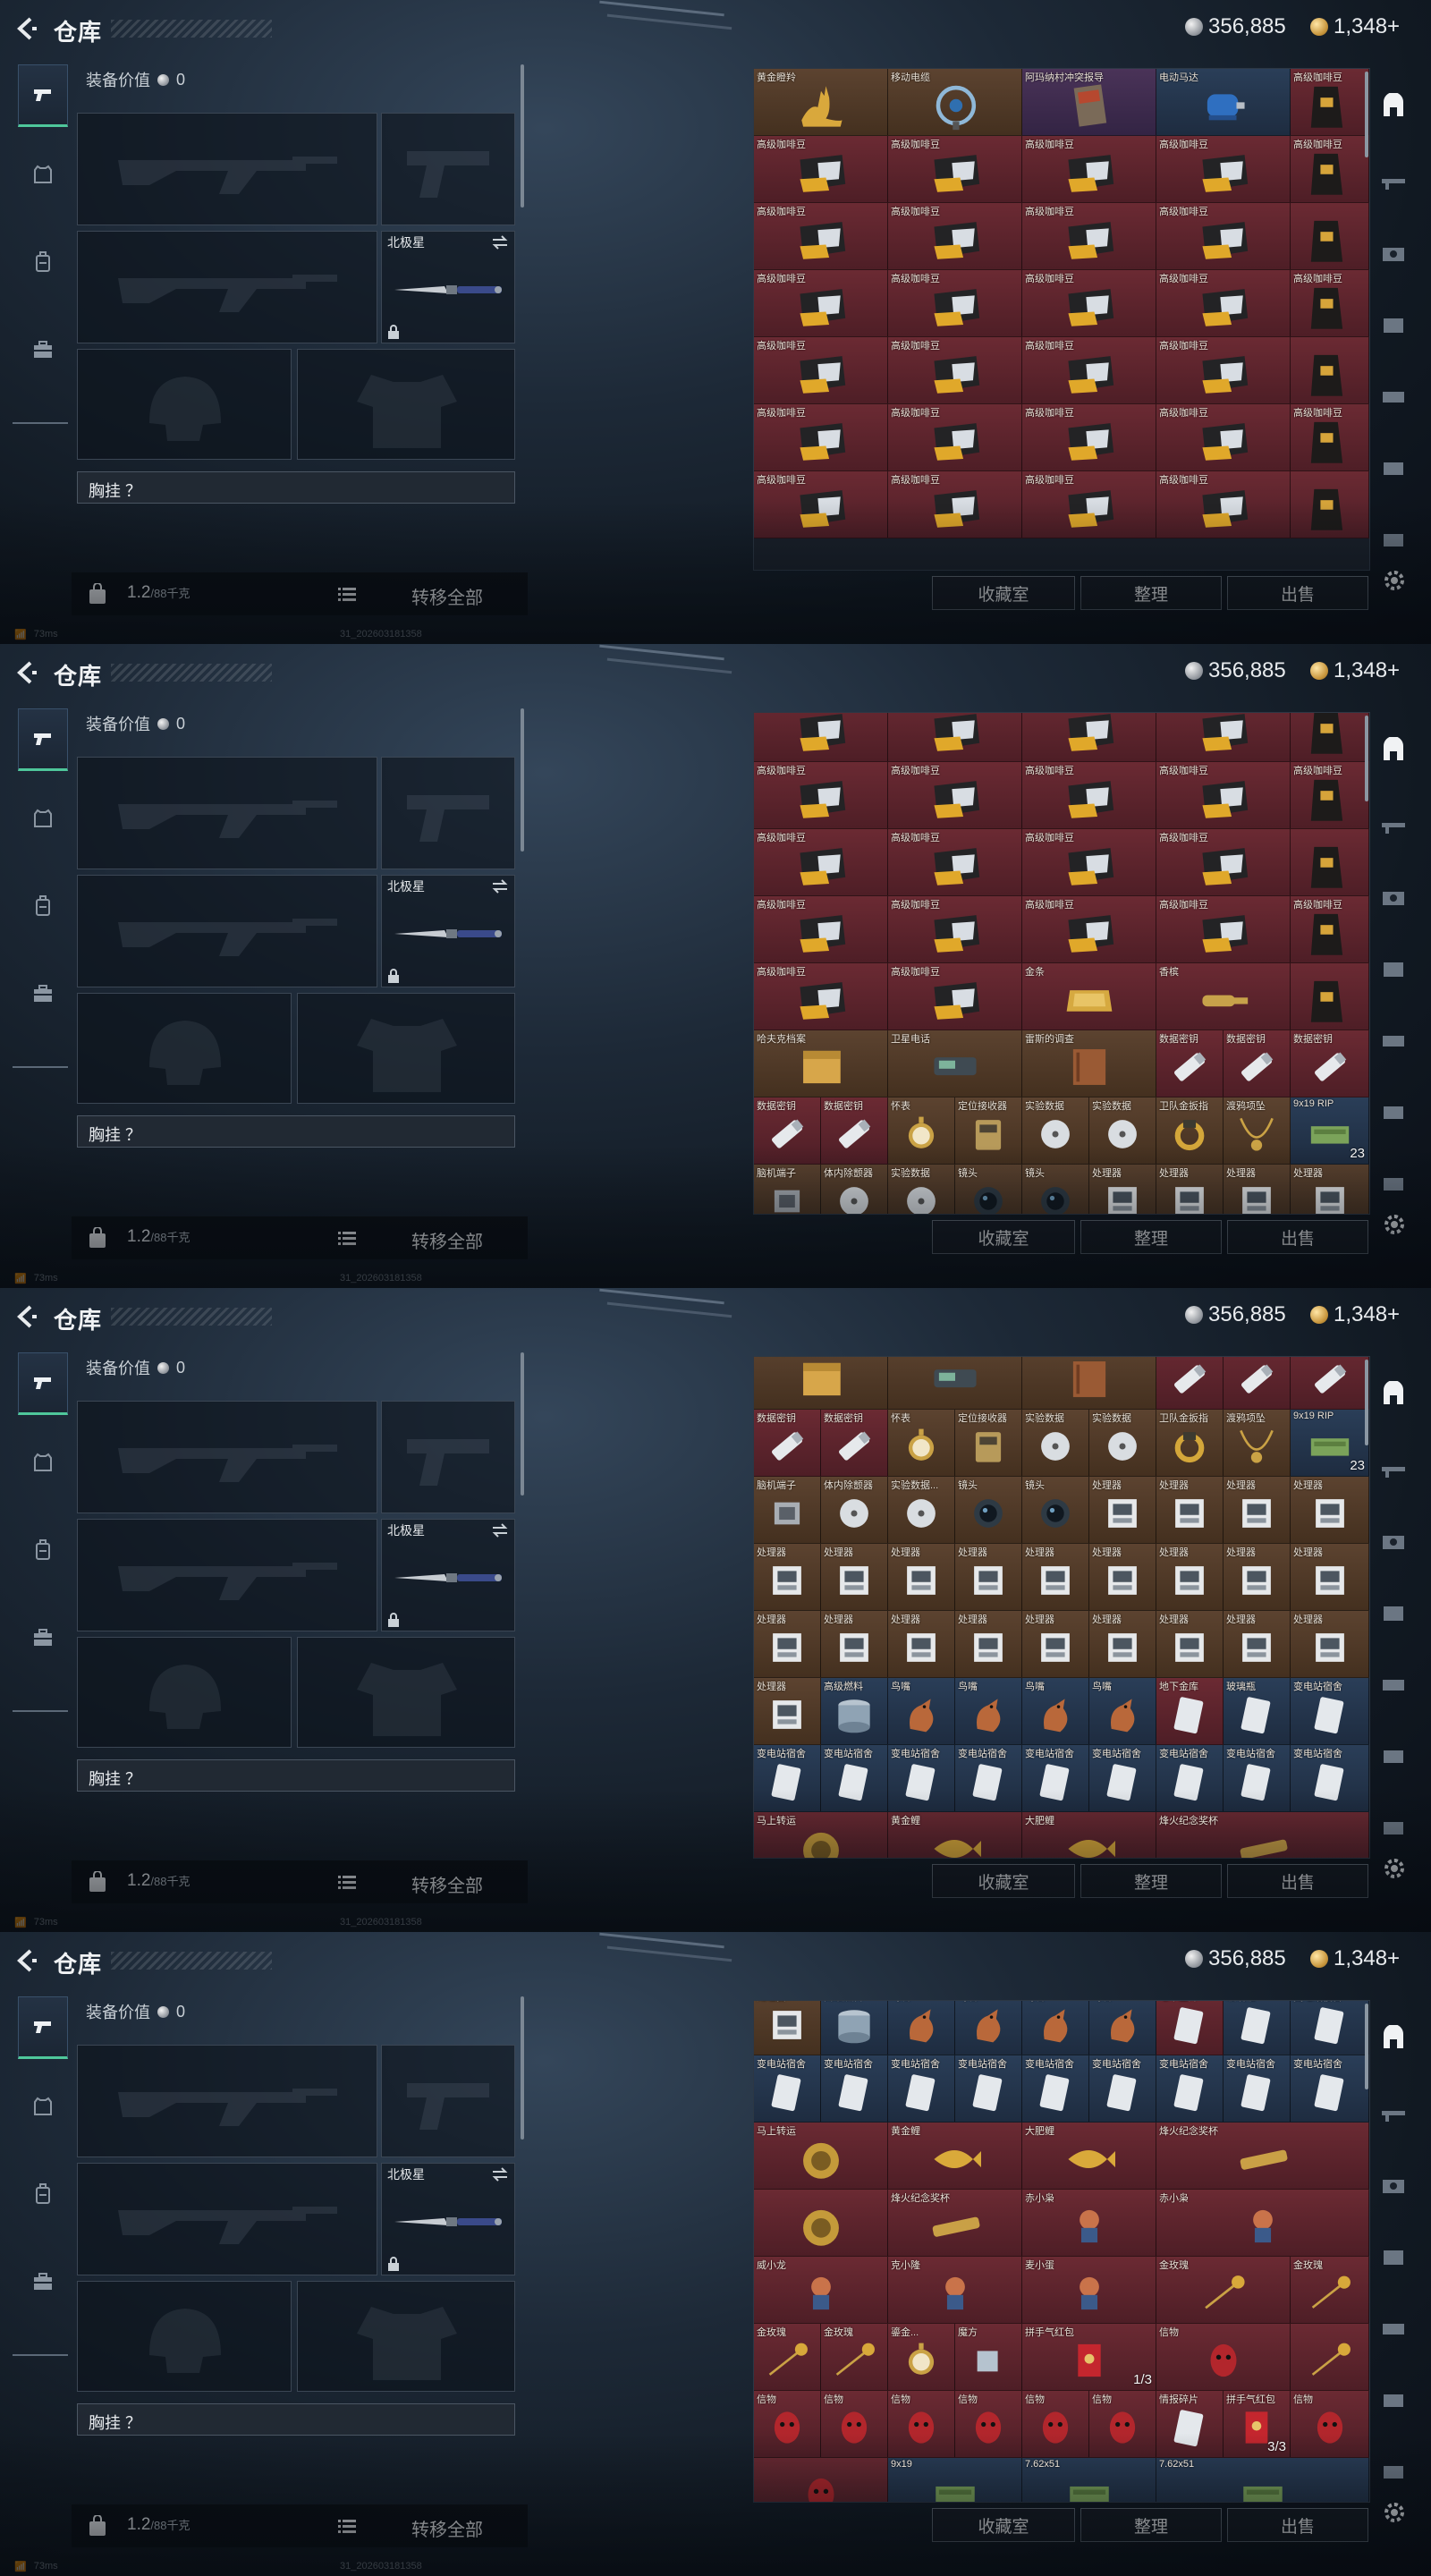 The image size is (1431, 2576). Describe the element at coordinates (955, 102) in the screenshot. I see `inventory-item: 移动电缆` at that location.